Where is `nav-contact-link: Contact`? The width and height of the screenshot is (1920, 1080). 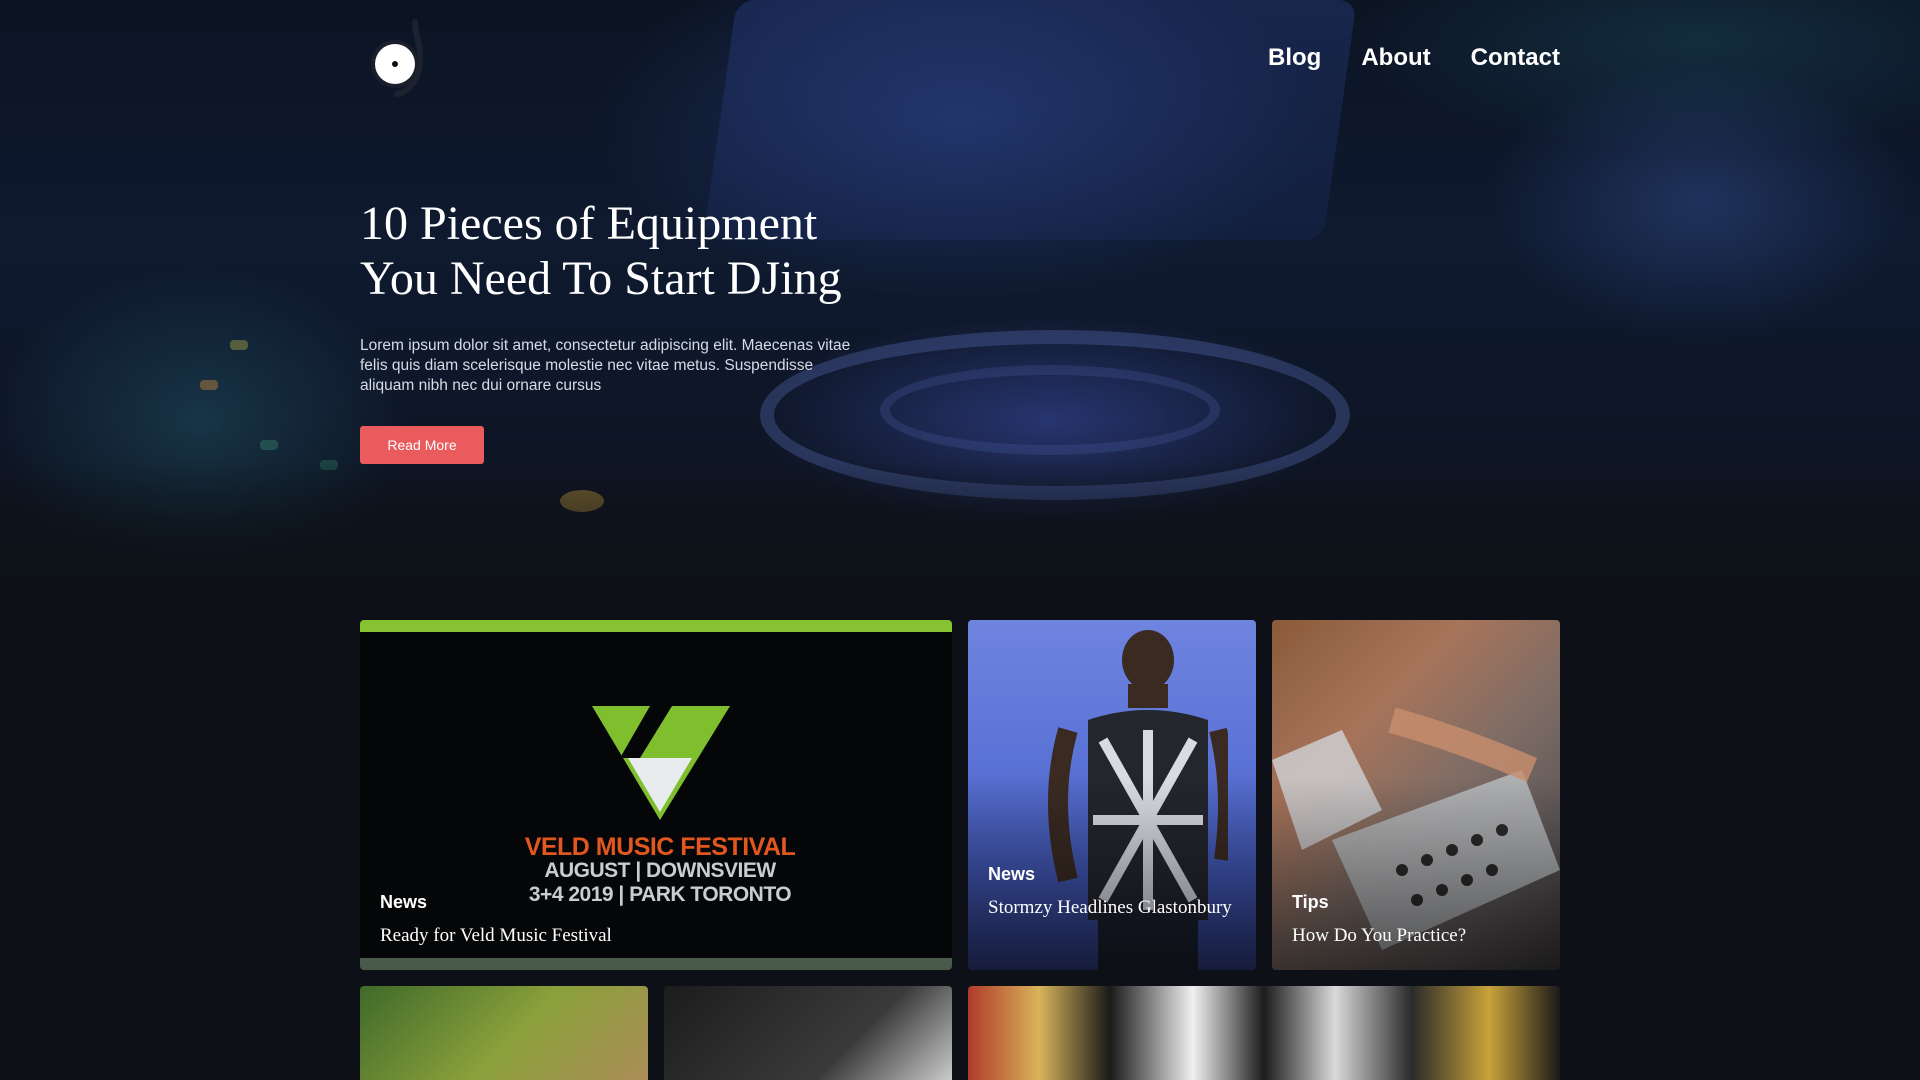 nav-contact-link: Contact is located at coordinates (1515, 58).